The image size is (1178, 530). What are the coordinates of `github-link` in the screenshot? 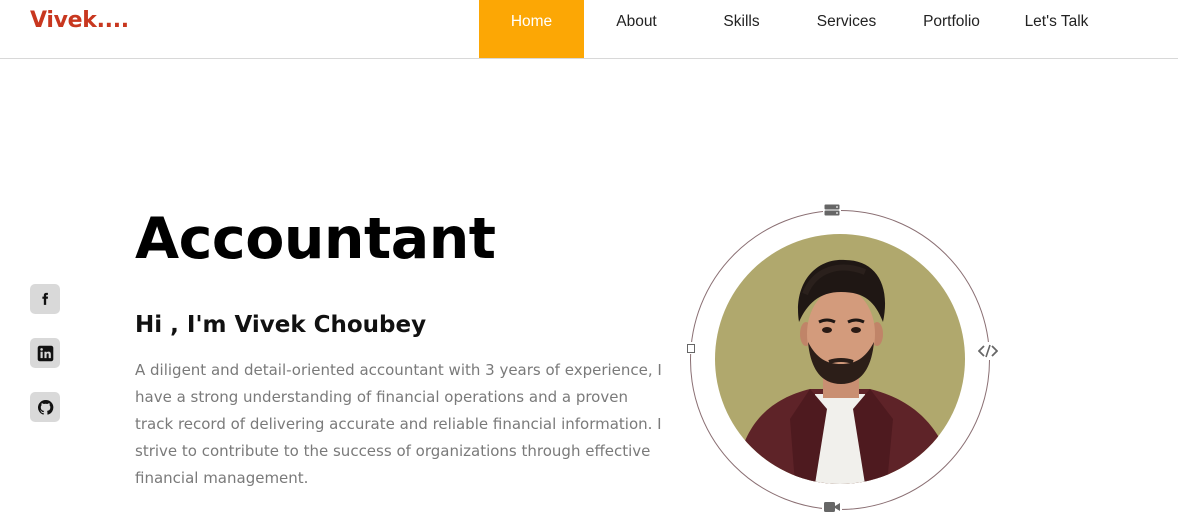 It's located at (45, 407).